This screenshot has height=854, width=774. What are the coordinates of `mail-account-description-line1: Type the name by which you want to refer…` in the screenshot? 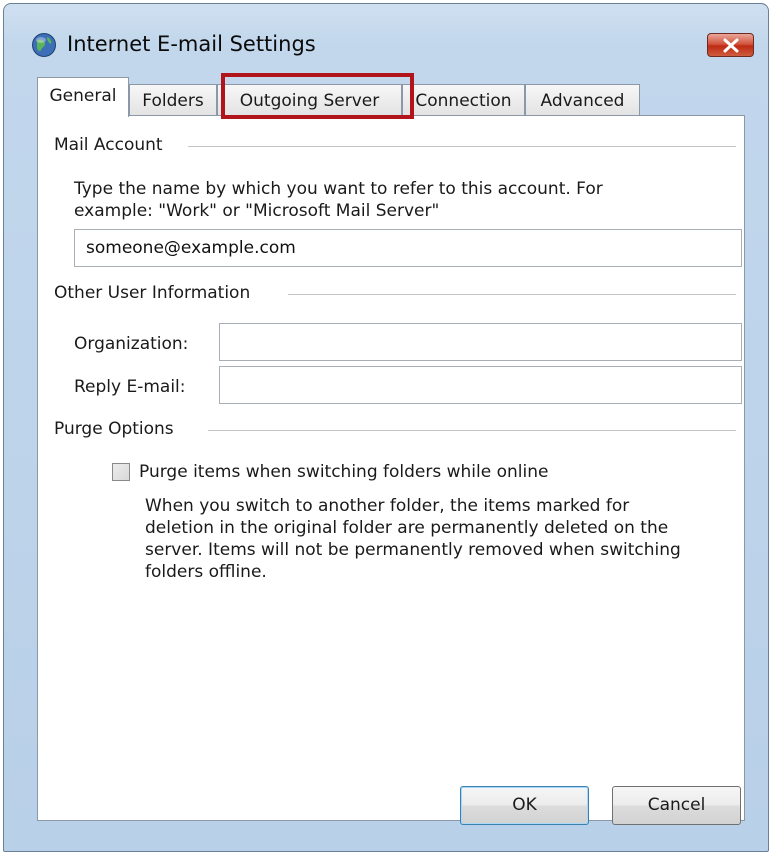 It's located at (338, 189).